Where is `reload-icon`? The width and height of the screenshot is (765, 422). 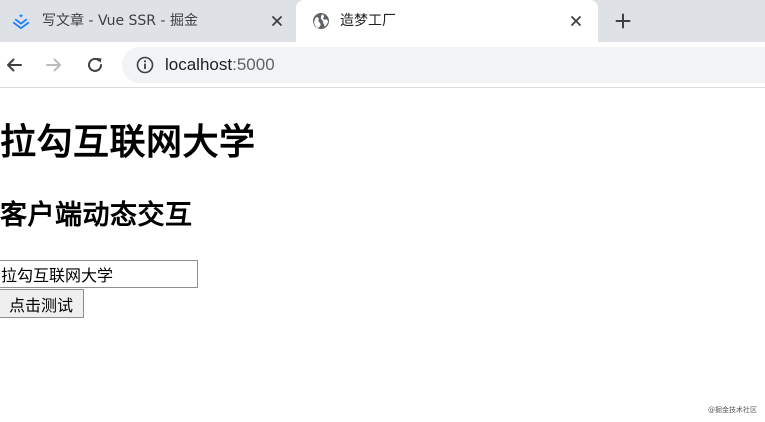
reload-icon is located at coordinates (95, 65).